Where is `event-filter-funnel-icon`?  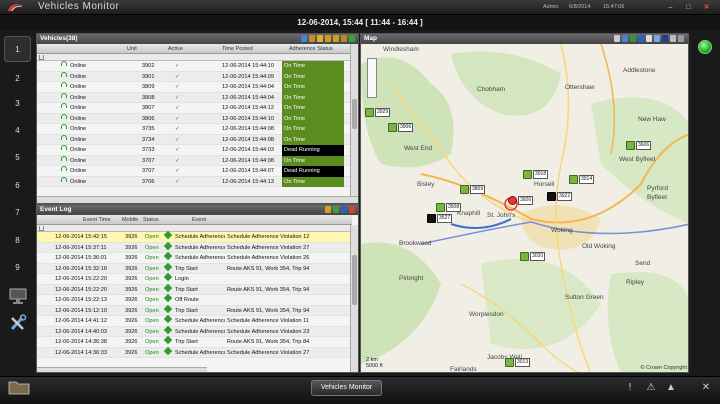 event-filter-funnel-icon is located at coordinates (41, 228).